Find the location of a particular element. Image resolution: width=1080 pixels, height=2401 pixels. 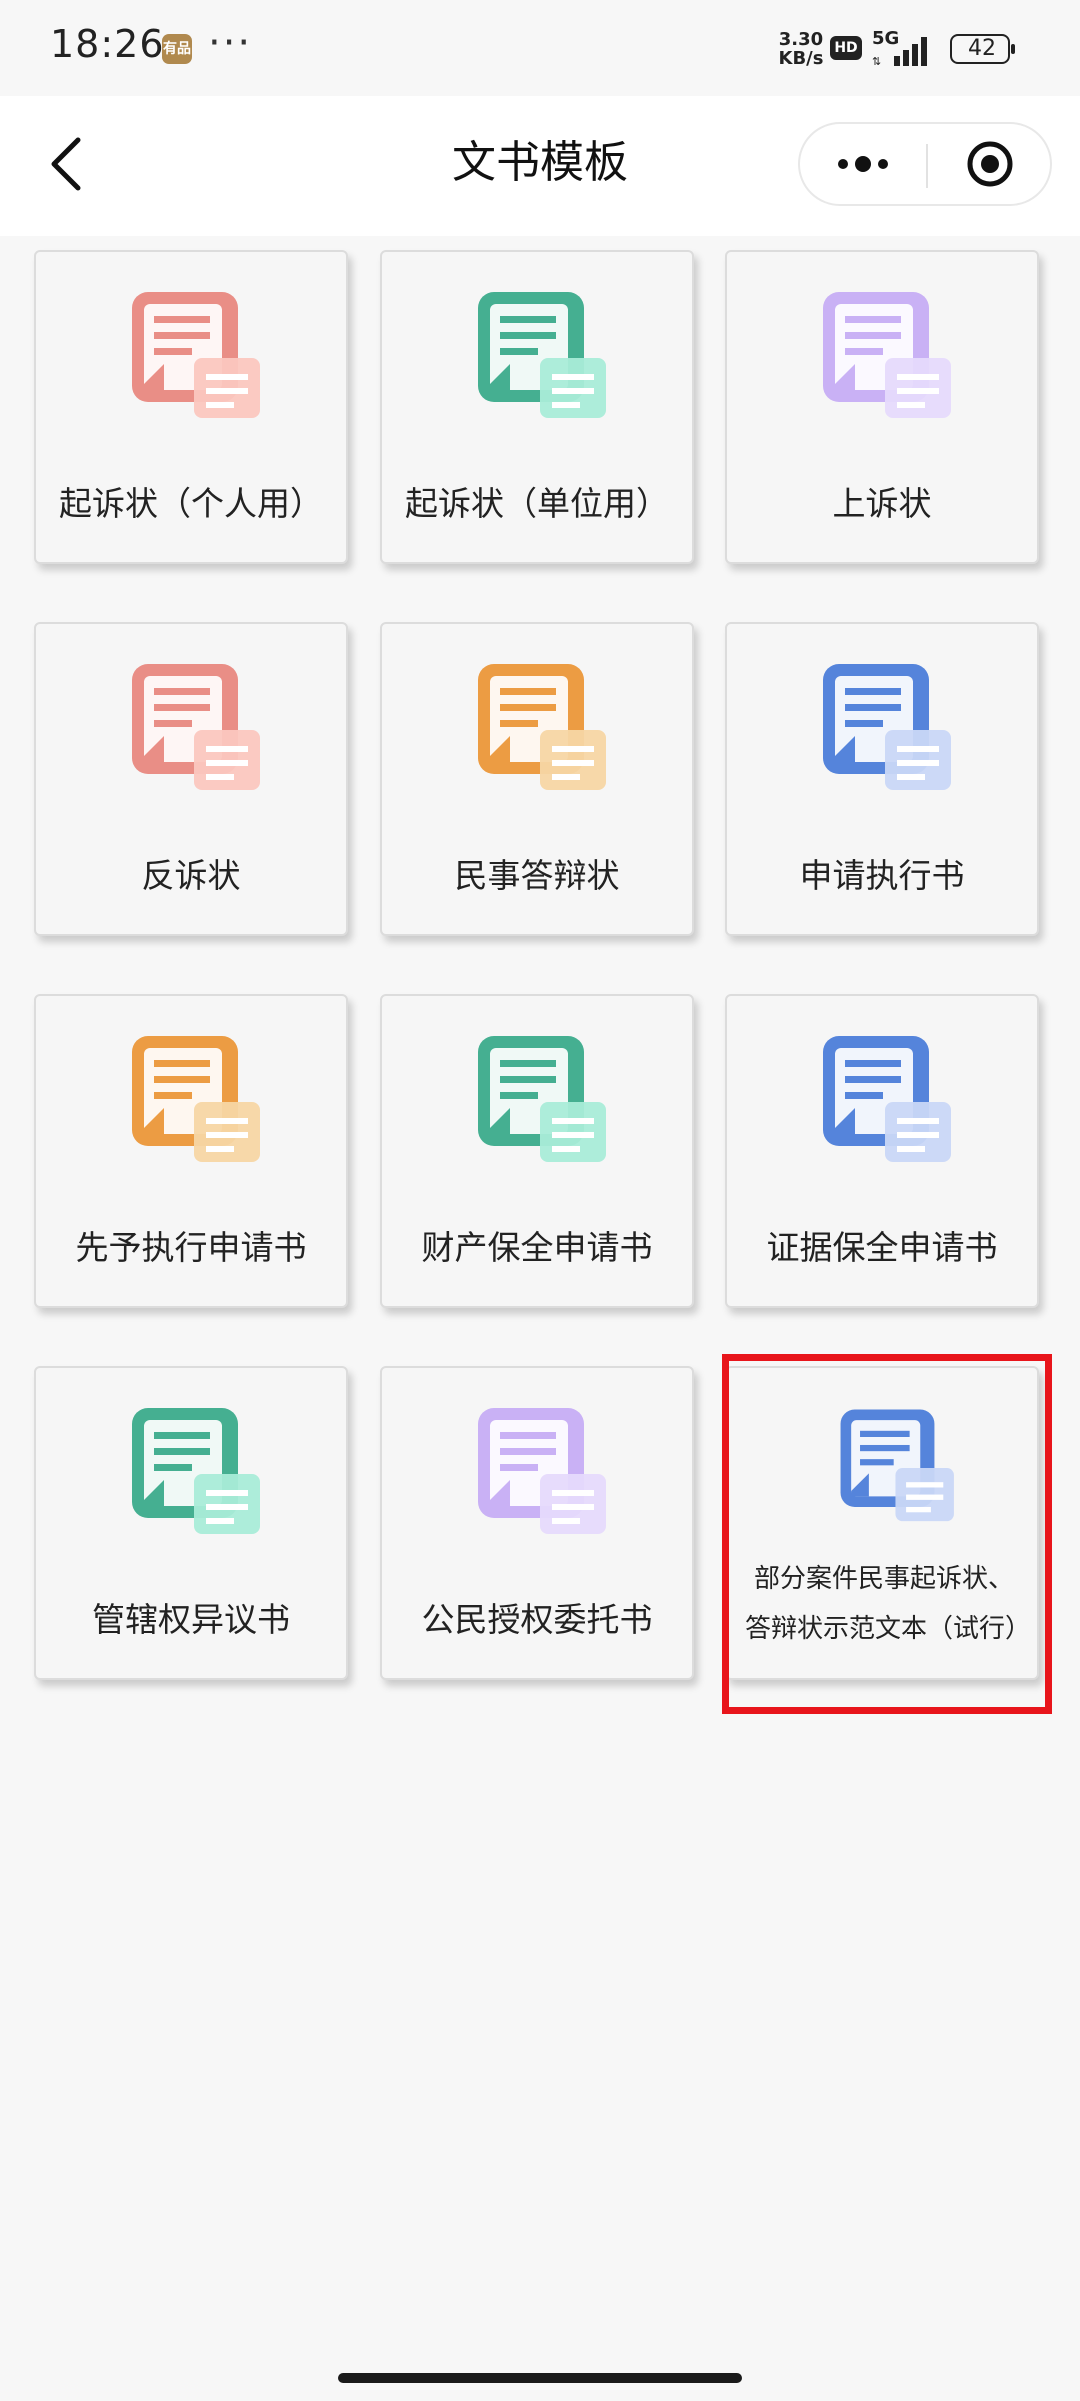

chevron-left-icon is located at coordinates (66, 164).